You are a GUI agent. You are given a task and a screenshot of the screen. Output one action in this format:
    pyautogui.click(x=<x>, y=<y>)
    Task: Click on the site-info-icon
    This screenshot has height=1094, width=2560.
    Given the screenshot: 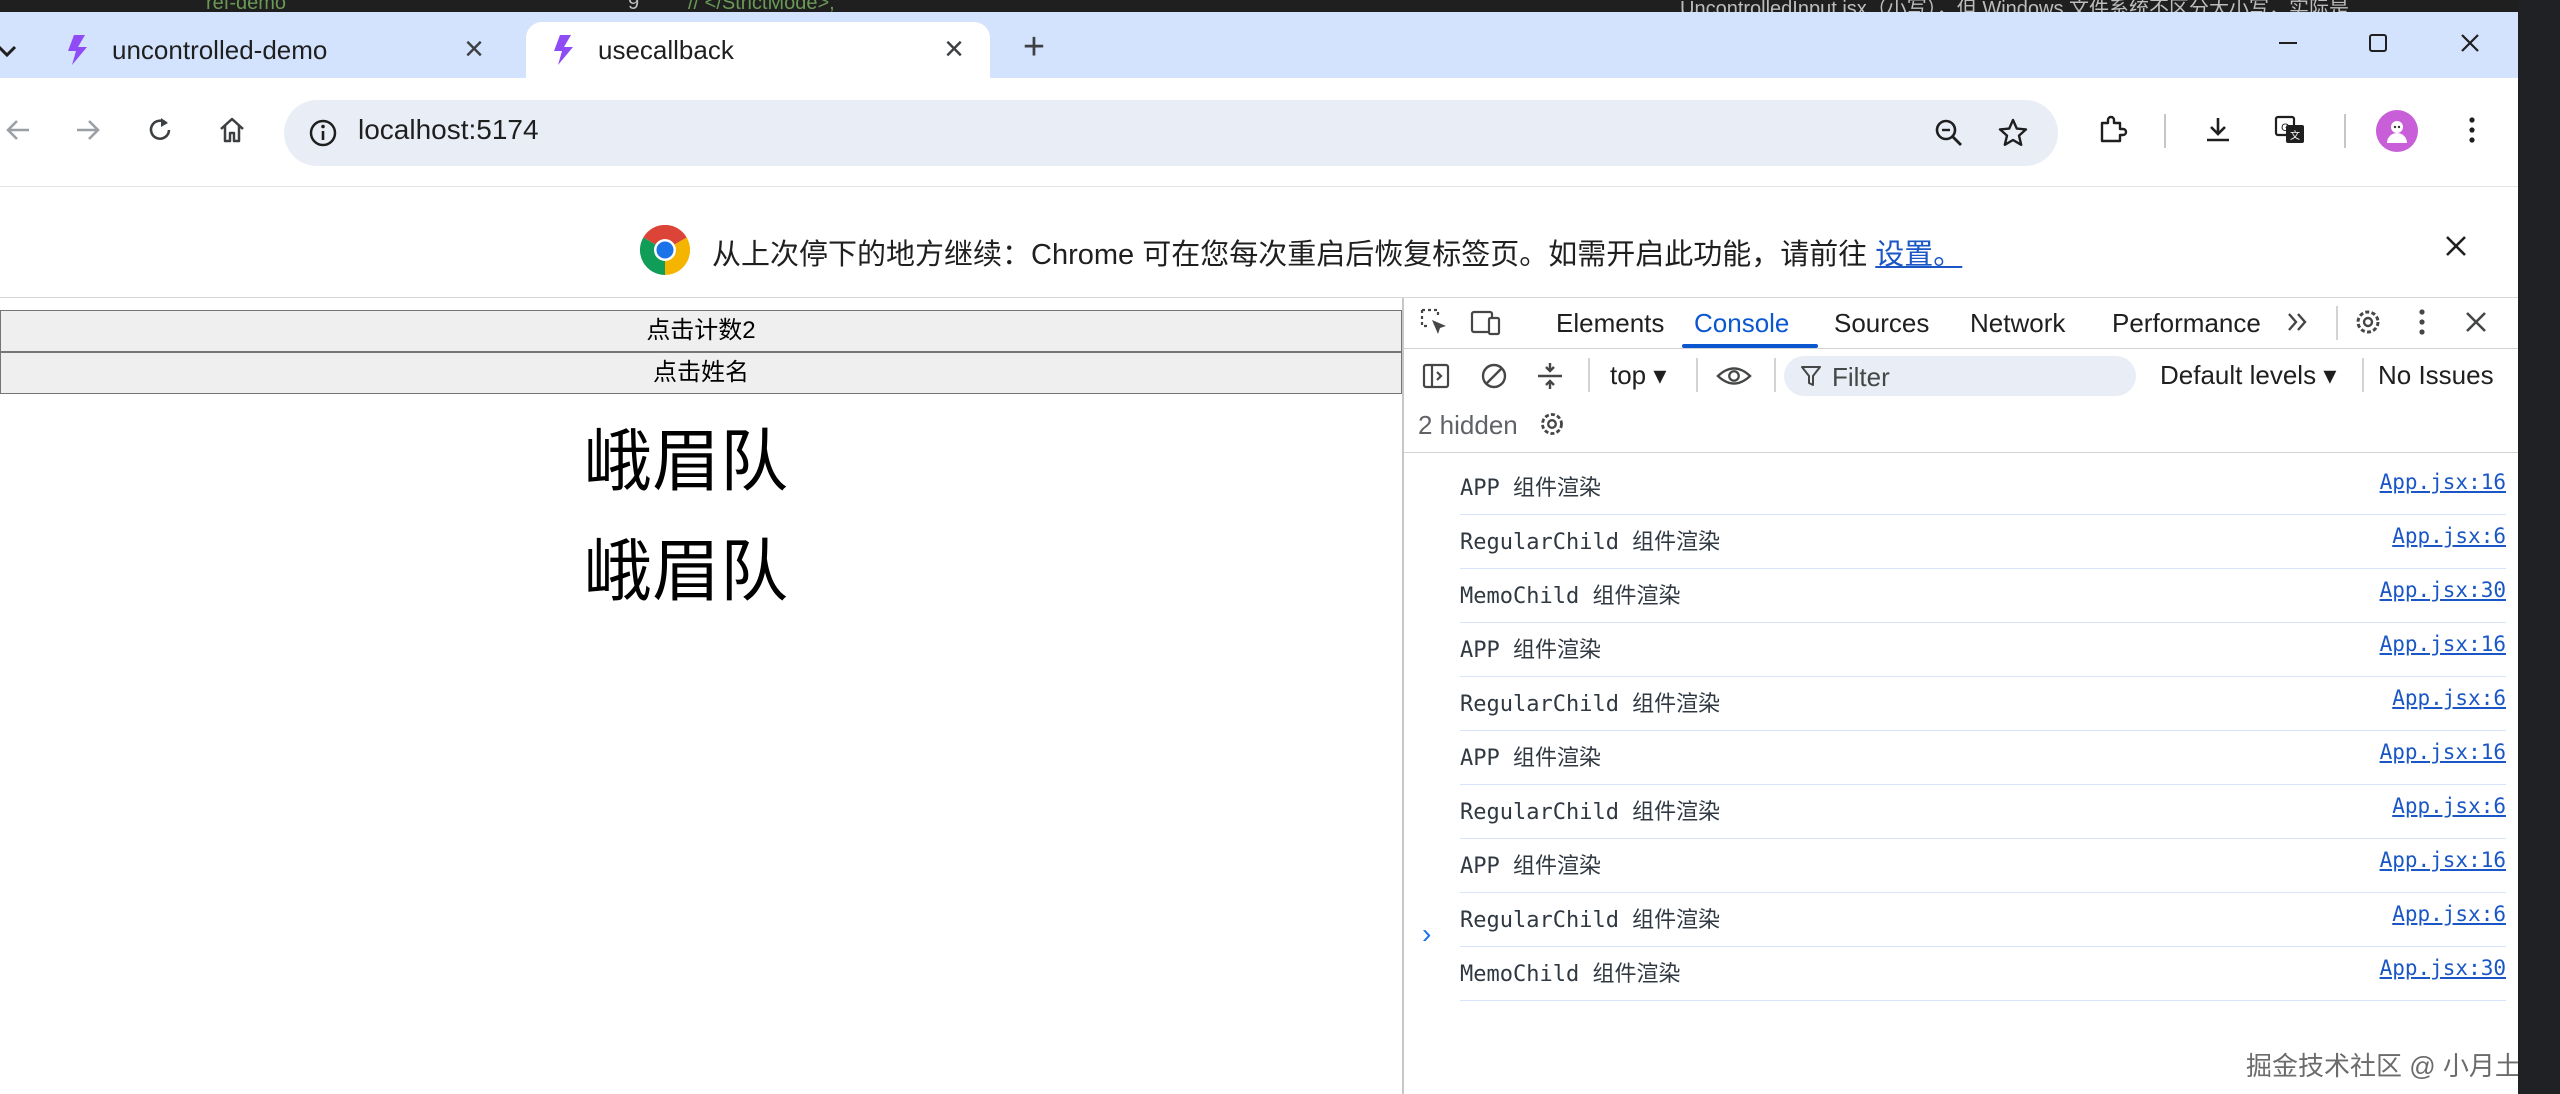 What is the action you would take?
    pyautogui.click(x=323, y=133)
    